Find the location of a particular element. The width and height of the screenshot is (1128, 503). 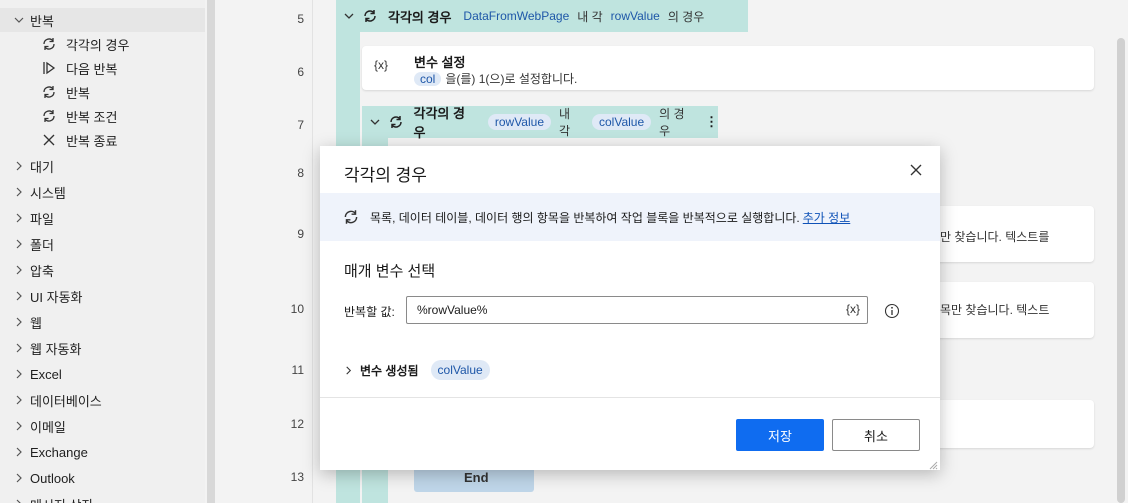

sidebar-group-label: Outlook is located at coordinates (52, 478).